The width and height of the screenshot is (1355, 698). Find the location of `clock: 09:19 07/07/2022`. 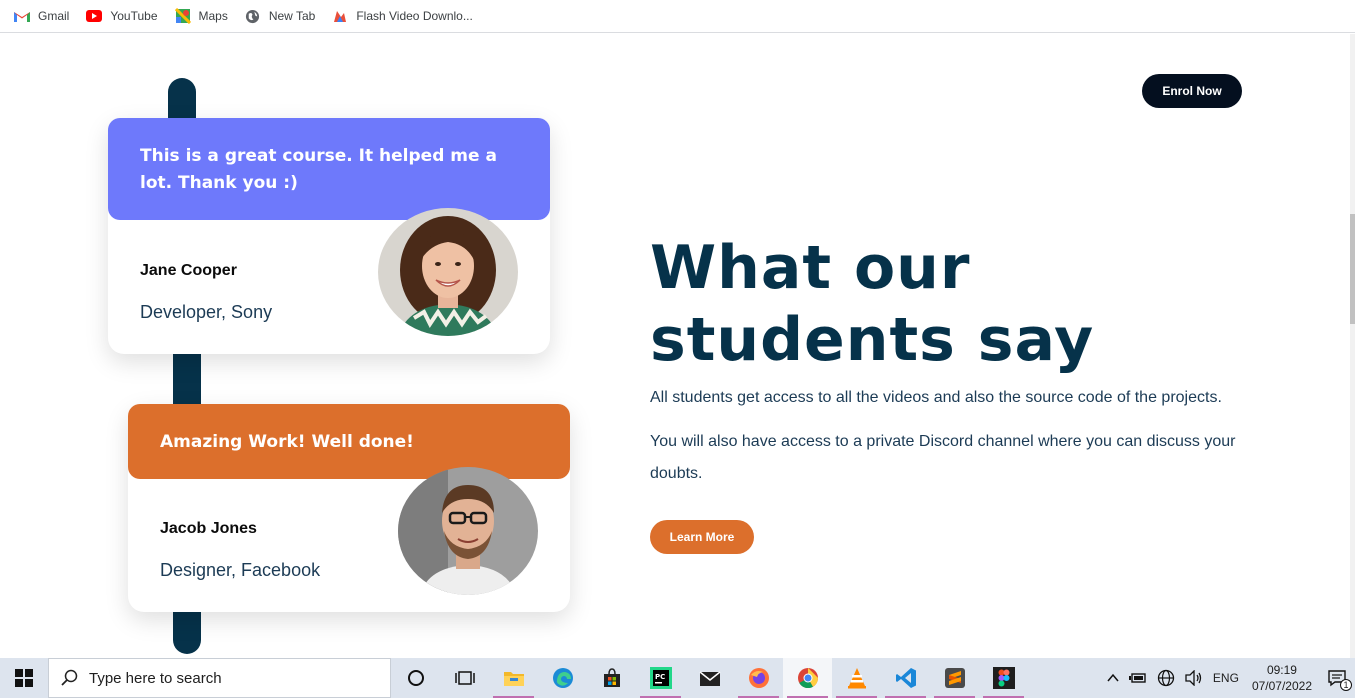

clock: 09:19 07/07/2022 is located at coordinates (1282, 678).